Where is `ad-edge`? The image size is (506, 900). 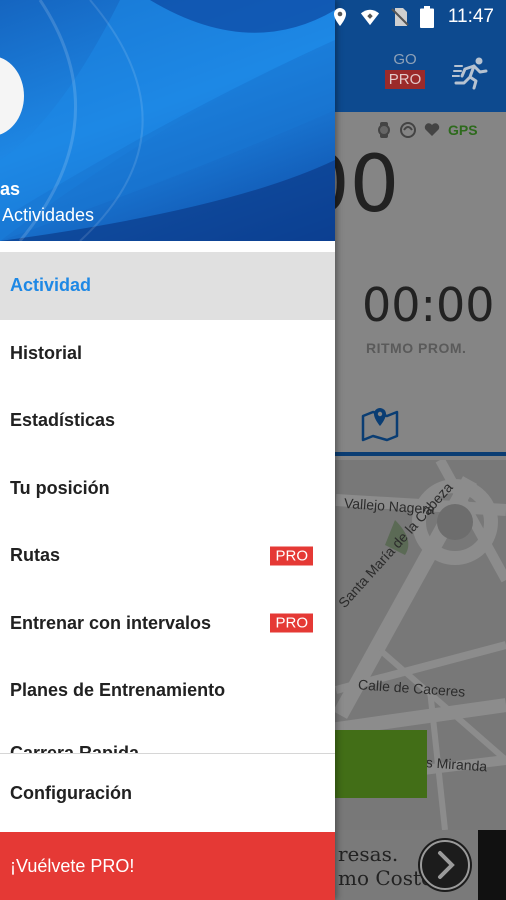
ad-edge is located at coordinates (492, 865).